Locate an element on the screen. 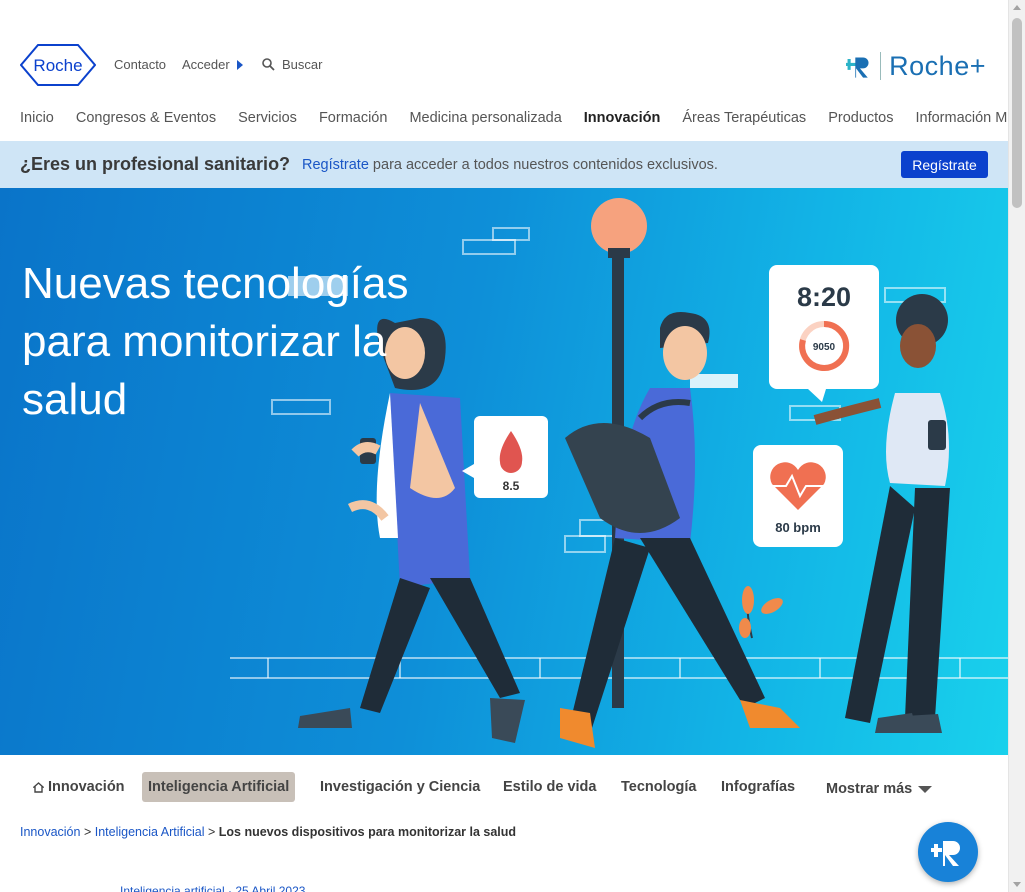 Image resolution: width=1025 pixels, height=892 pixels. logo-text: Roche is located at coordinates (57, 65).